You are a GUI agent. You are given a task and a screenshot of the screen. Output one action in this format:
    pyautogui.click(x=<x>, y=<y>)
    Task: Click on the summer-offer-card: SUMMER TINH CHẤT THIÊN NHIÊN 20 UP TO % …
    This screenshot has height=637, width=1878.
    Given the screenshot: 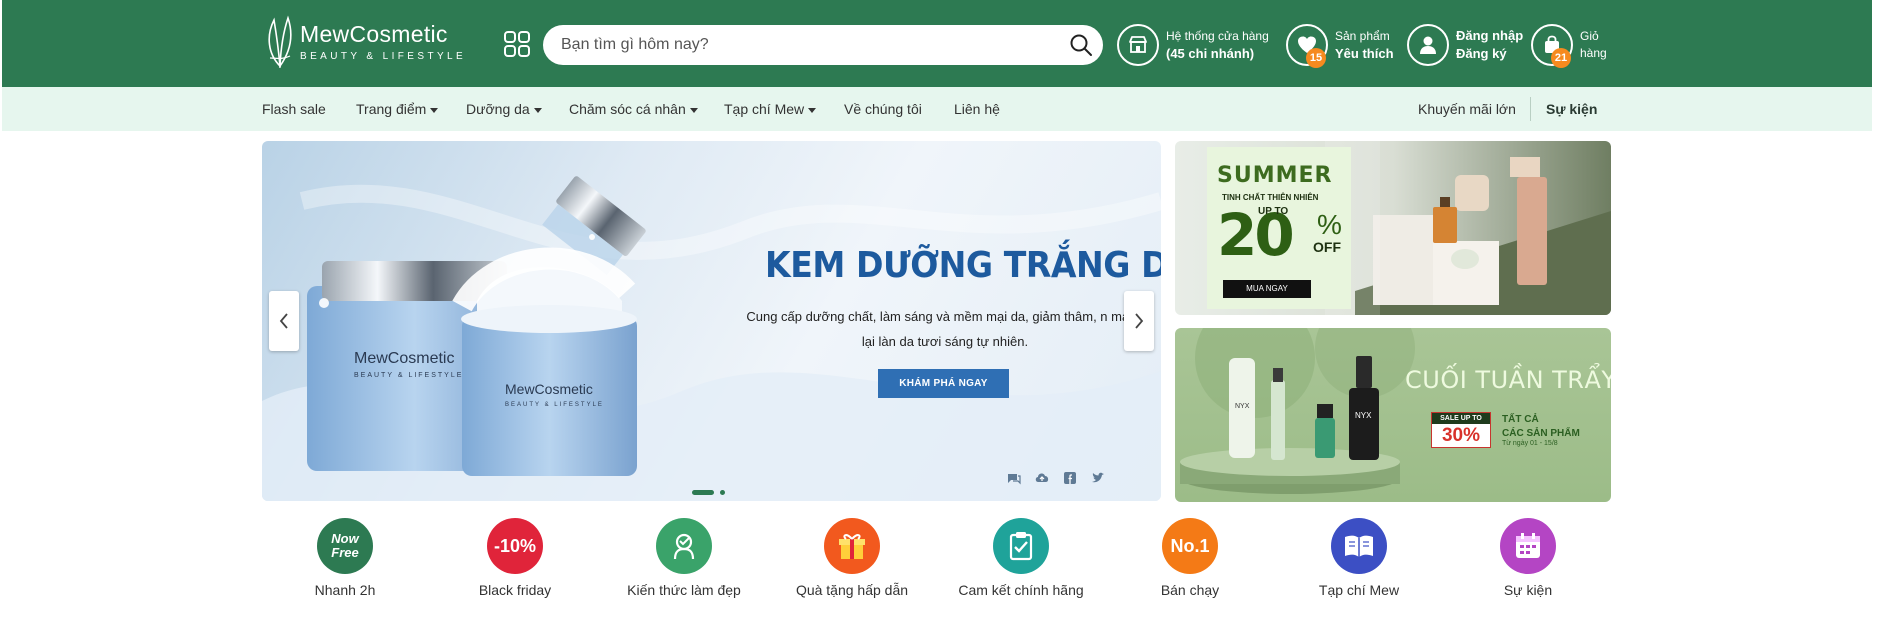 What is the action you would take?
    pyautogui.click(x=1279, y=228)
    